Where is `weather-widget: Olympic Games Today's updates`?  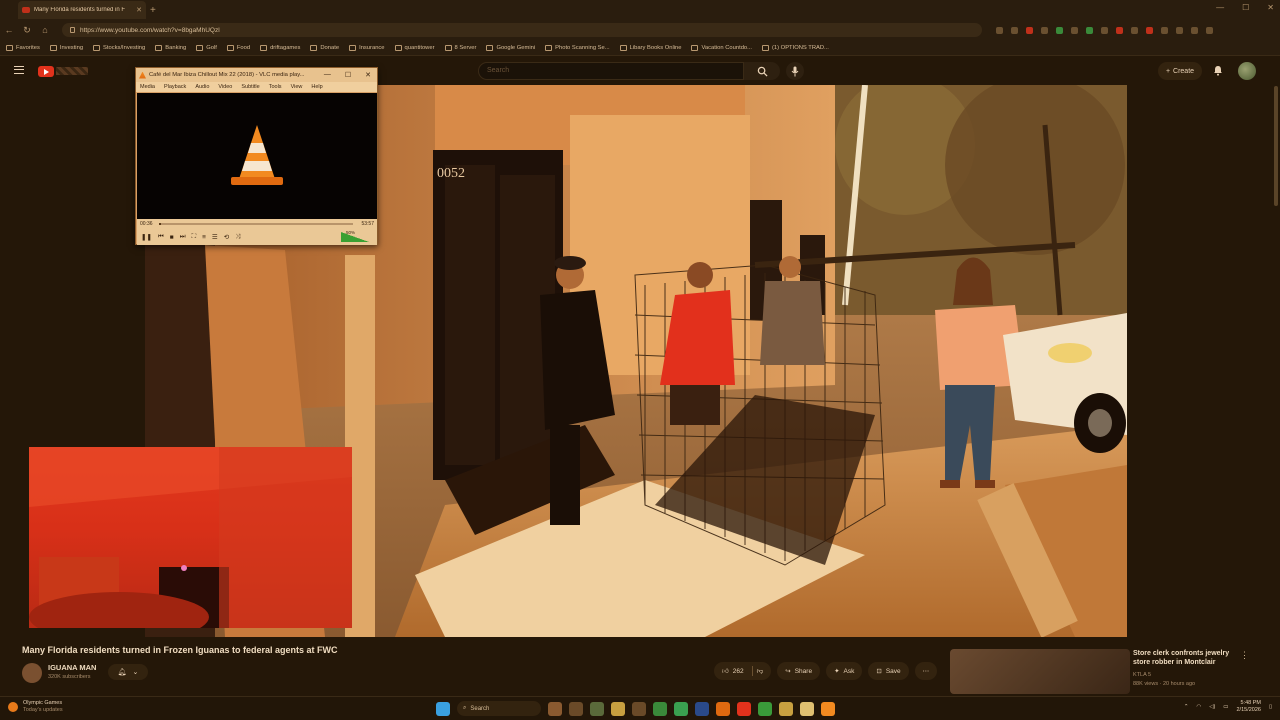
weather-widget: Olympic Games Today's updates is located at coordinates (35, 707).